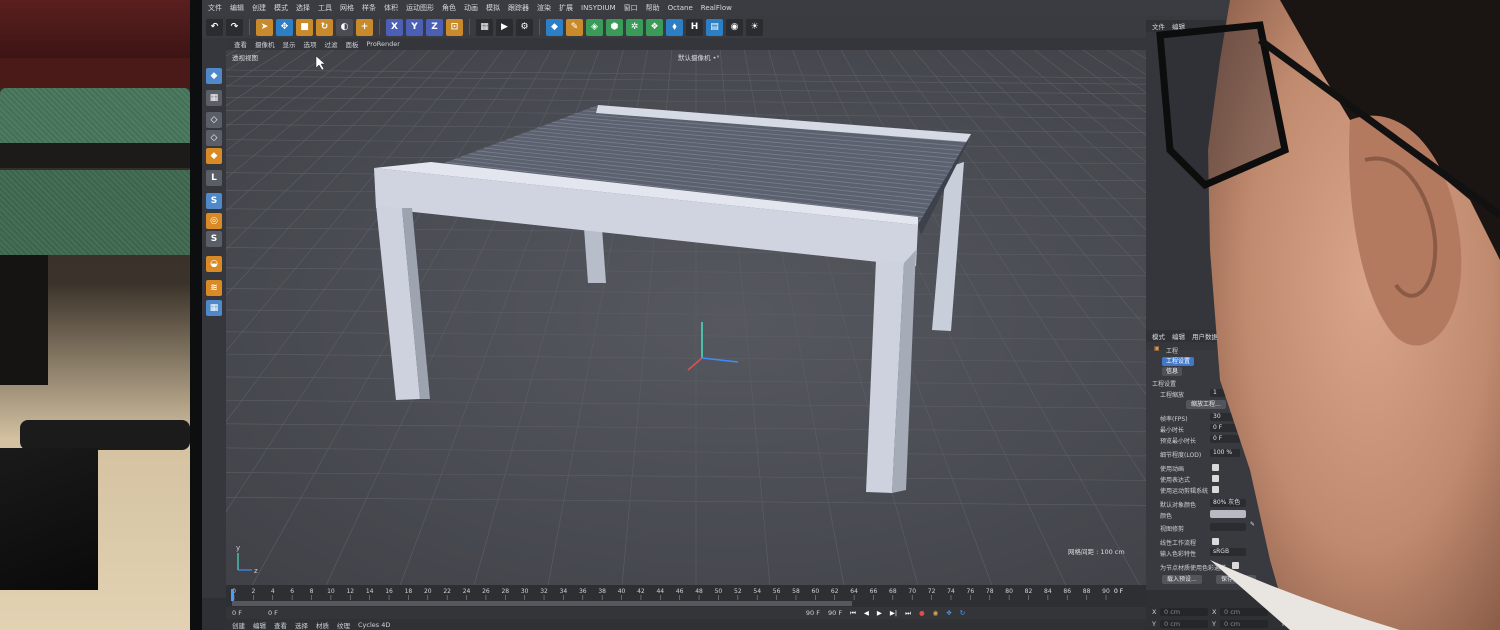 The height and width of the screenshot is (630, 1500). I want to click on subdivision-icon: ◈, so click(594, 27).